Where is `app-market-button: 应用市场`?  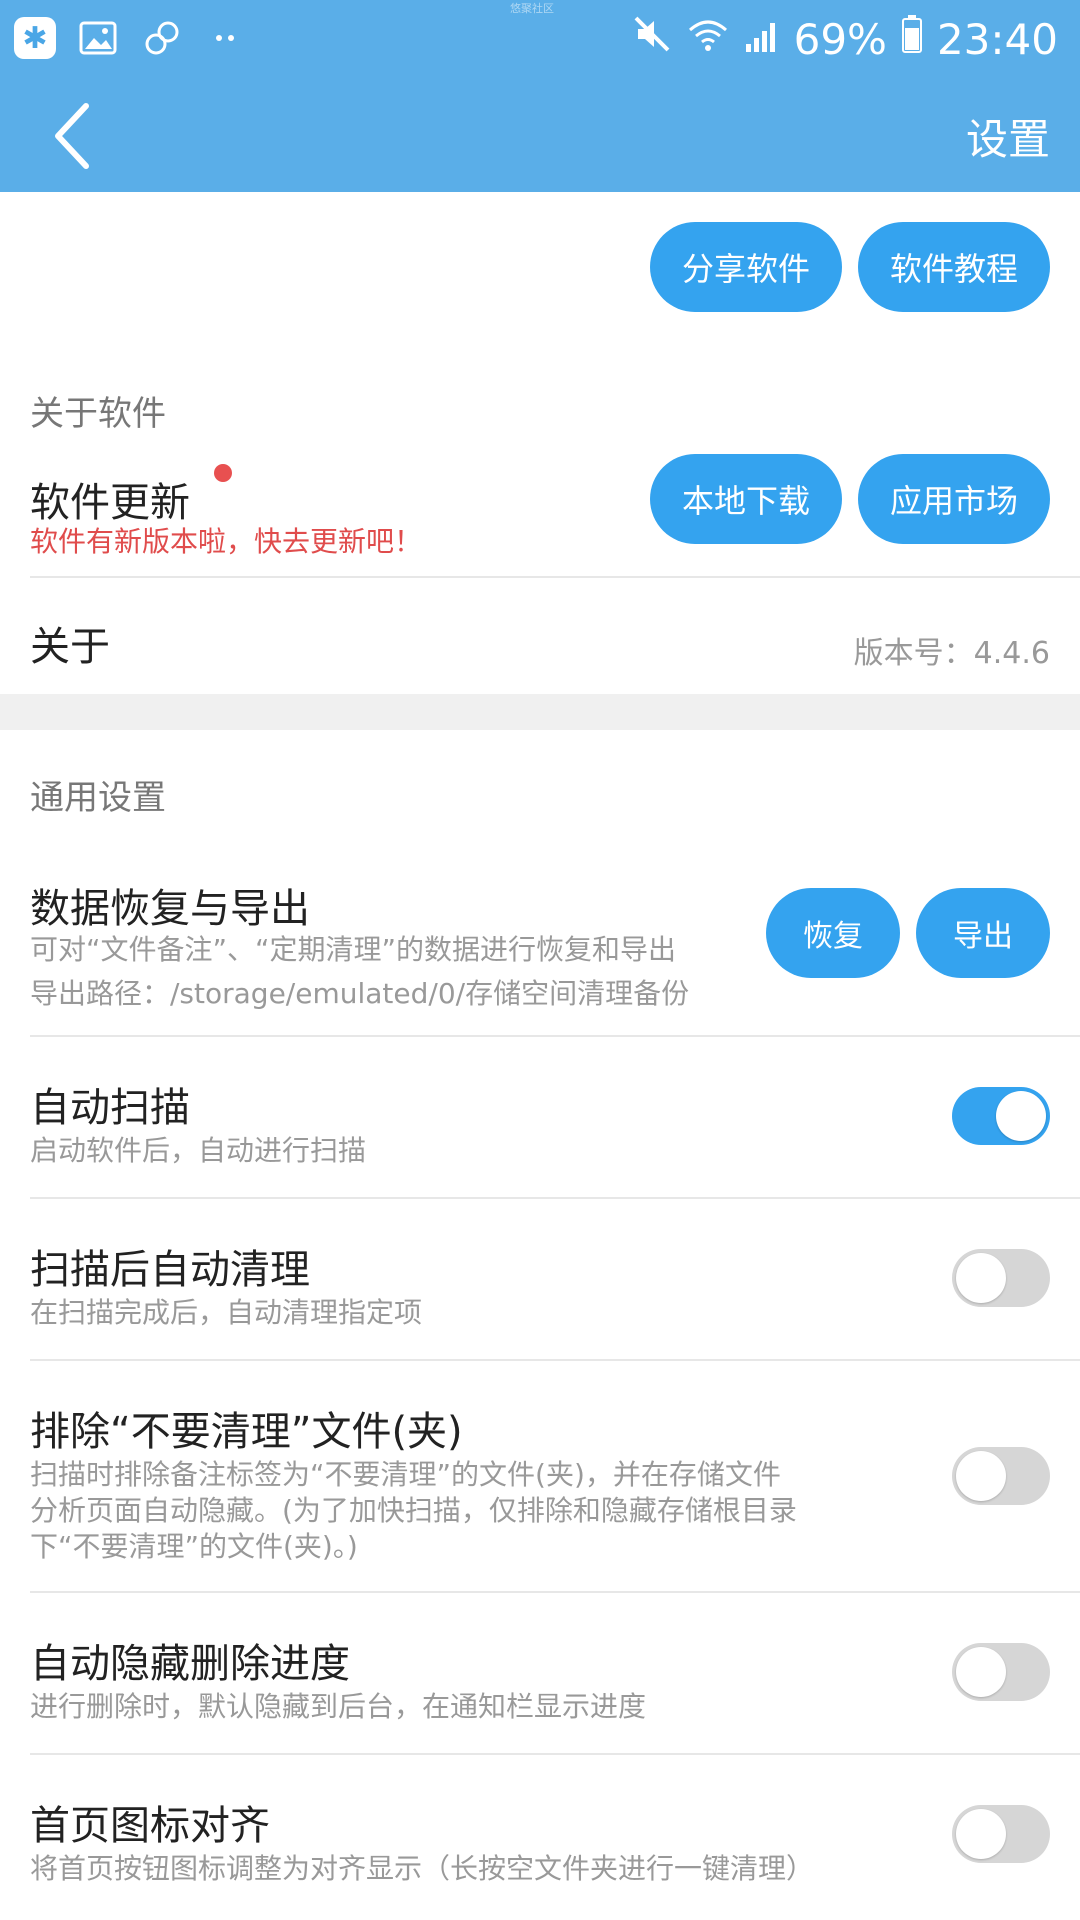 app-market-button: 应用市场 is located at coordinates (954, 499).